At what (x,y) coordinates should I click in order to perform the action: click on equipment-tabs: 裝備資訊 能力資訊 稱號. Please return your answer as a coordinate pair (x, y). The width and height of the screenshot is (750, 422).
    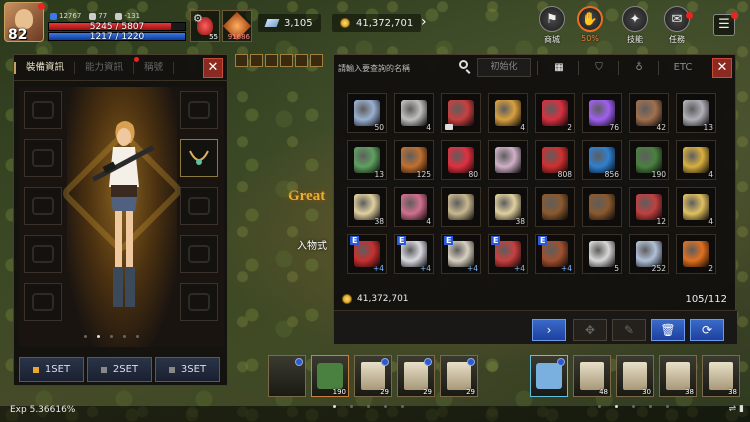
    Looking at the image, I should click on (121, 68).